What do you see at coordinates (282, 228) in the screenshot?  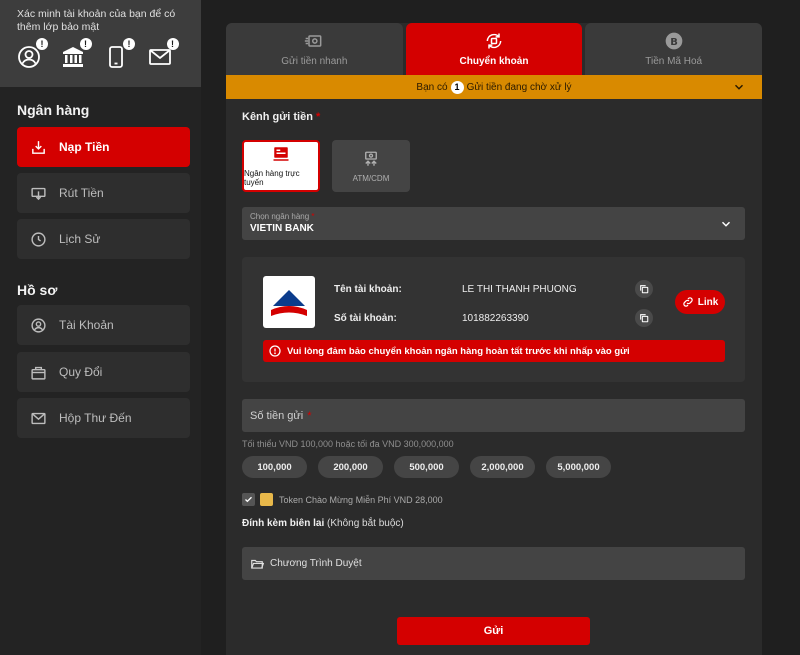 I see `bank-select-value: VIETIN BANK` at bounding box center [282, 228].